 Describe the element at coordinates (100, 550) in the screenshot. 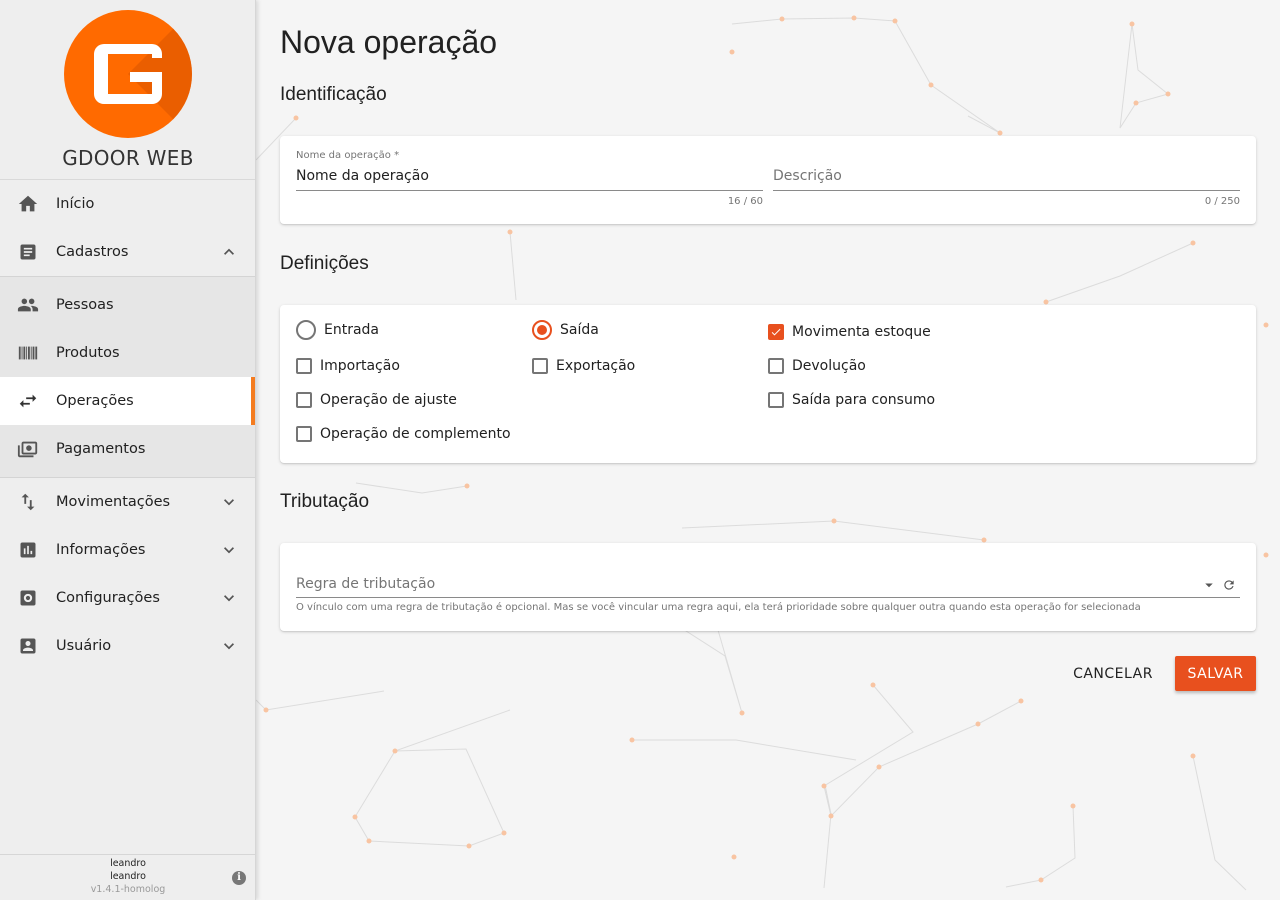

I see `sidebar-item-label: Informações` at that location.